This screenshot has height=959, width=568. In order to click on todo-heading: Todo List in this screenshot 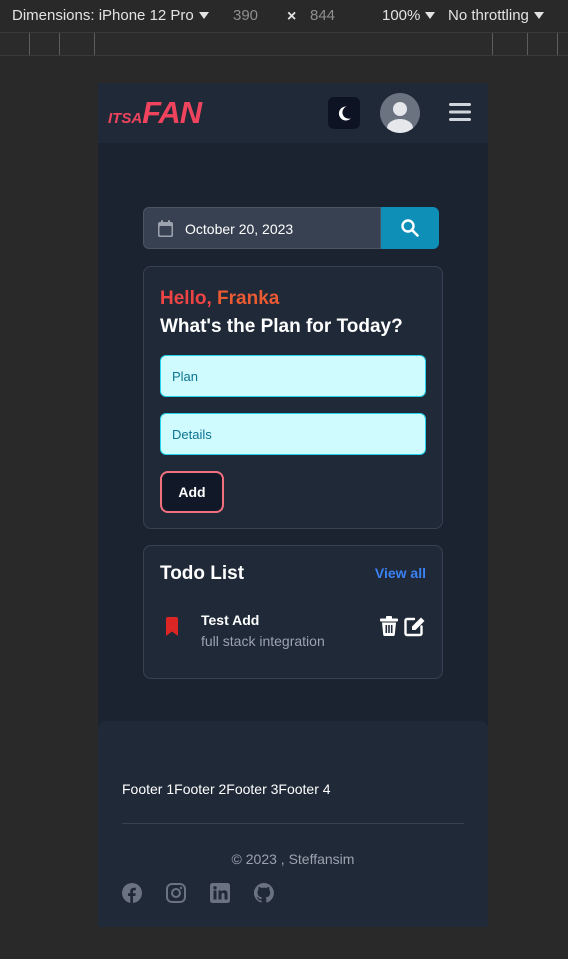, I will do `click(202, 573)`.